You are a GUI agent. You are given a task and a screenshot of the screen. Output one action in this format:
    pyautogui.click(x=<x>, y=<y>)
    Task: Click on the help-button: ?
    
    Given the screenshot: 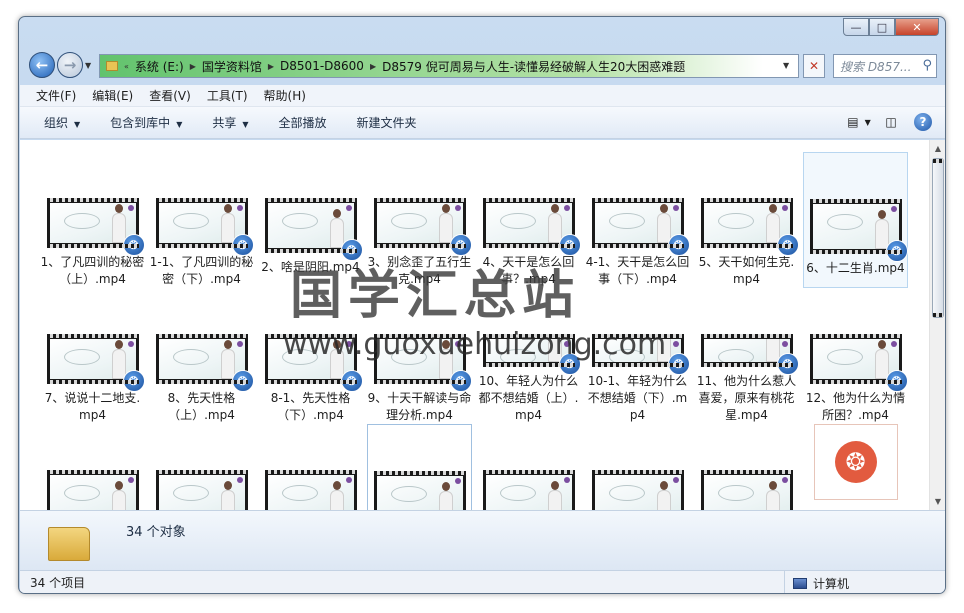 What is the action you would take?
    pyautogui.click(x=923, y=122)
    